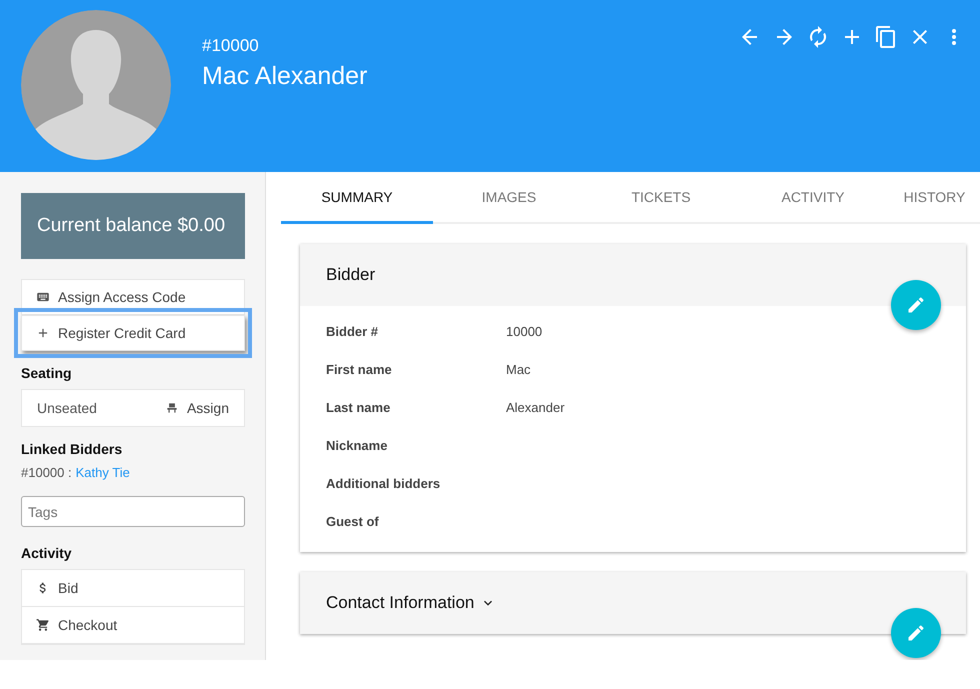  I want to click on section-title: Activity, so click(47, 553).